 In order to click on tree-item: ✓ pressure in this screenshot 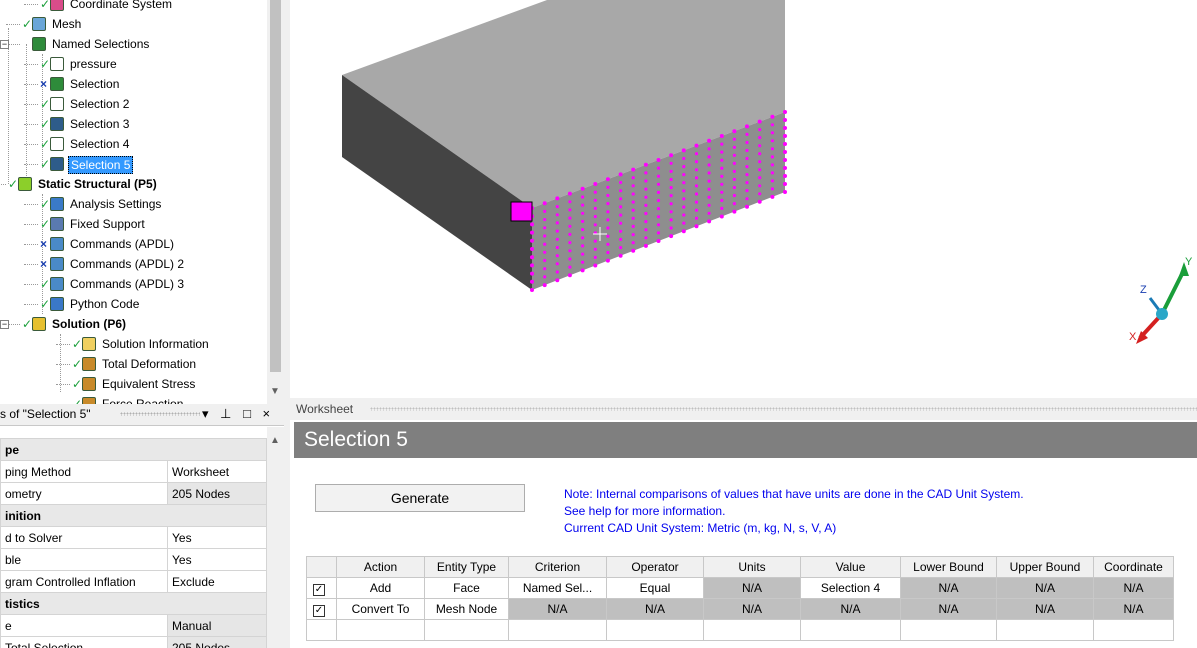, I will do `click(133, 64)`.